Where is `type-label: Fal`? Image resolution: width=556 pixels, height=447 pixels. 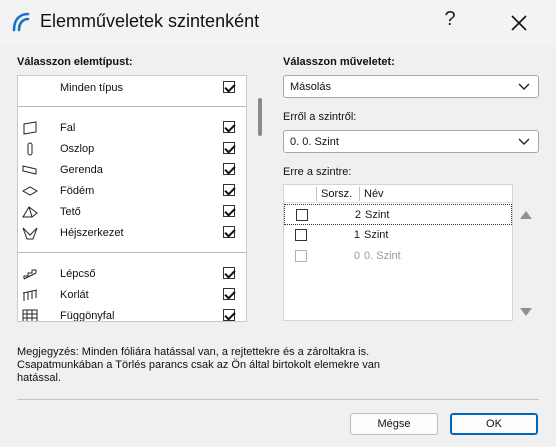
type-label: Fal is located at coordinates (68, 128).